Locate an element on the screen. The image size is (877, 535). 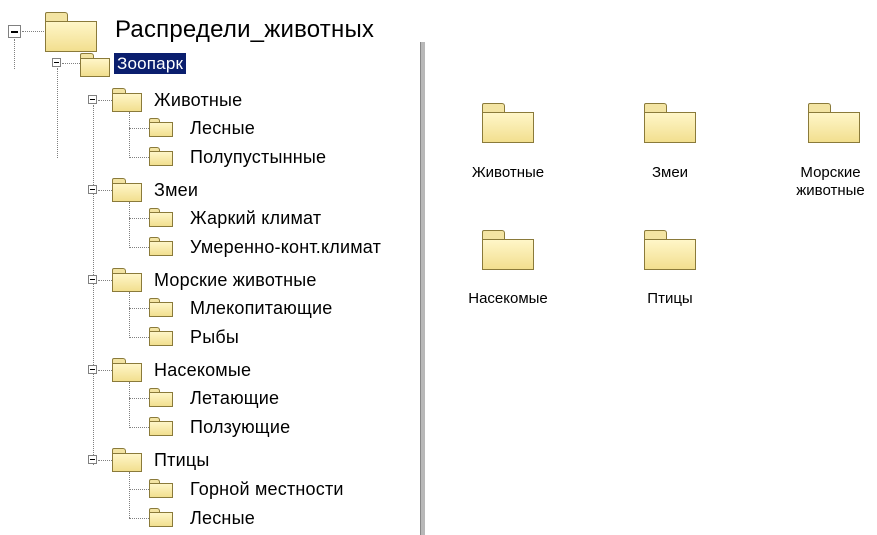
collapse-snakes-button is located at coordinates (92, 189).